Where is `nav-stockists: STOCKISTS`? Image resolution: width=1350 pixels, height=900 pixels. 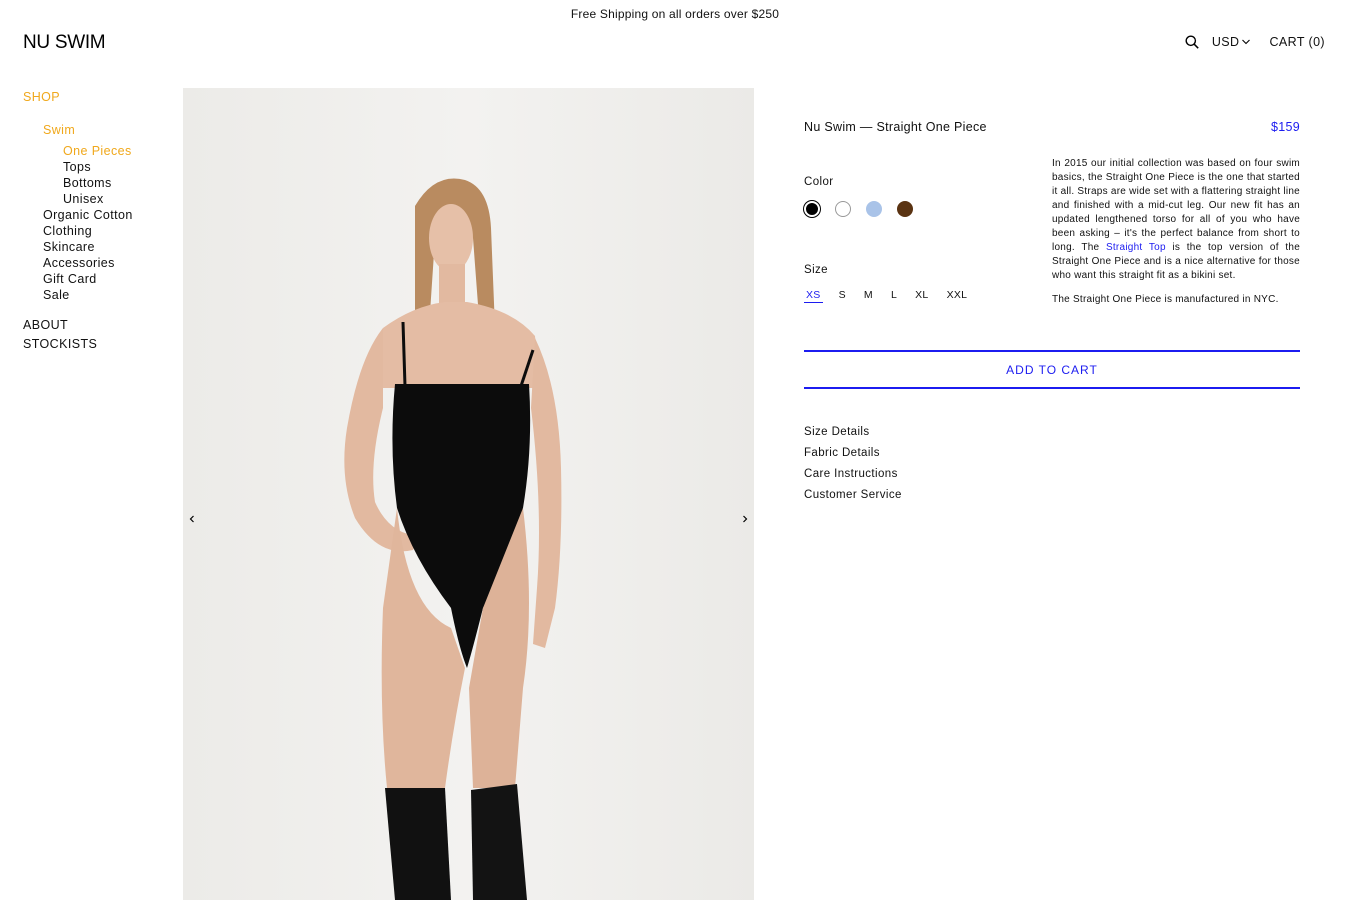 nav-stockists: STOCKISTS is located at coordinates (78, 344).